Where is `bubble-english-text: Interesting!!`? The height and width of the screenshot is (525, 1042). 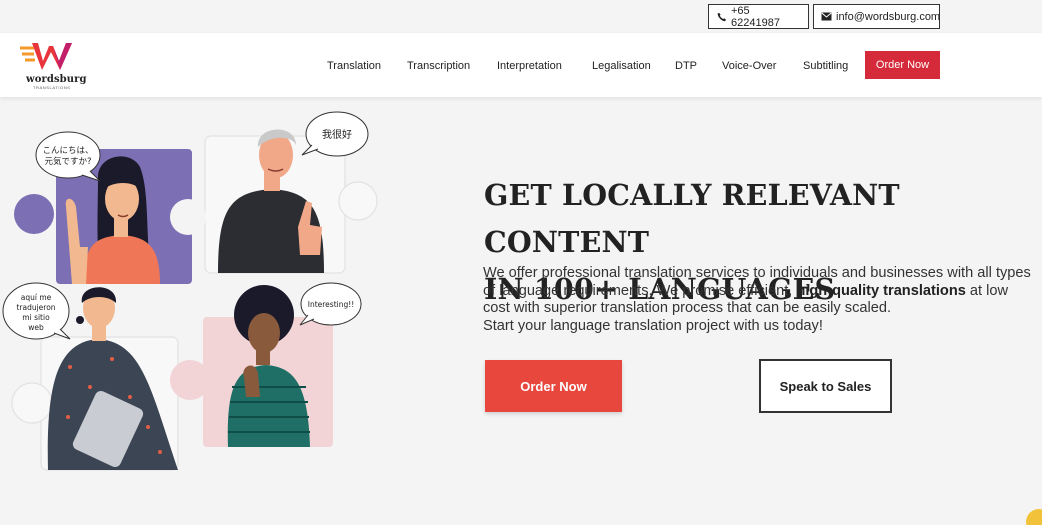
bubble-english-text: Interesting!! is located at coordinates (331, 304).